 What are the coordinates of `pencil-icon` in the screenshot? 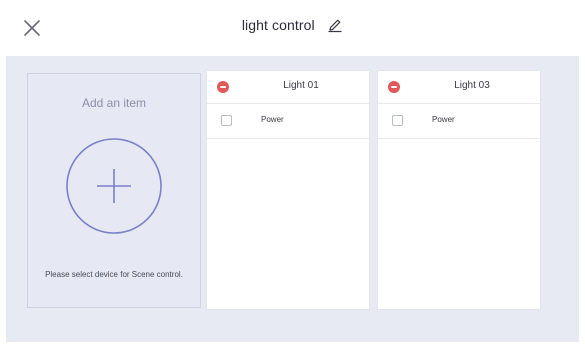 It's located at (335, 25).